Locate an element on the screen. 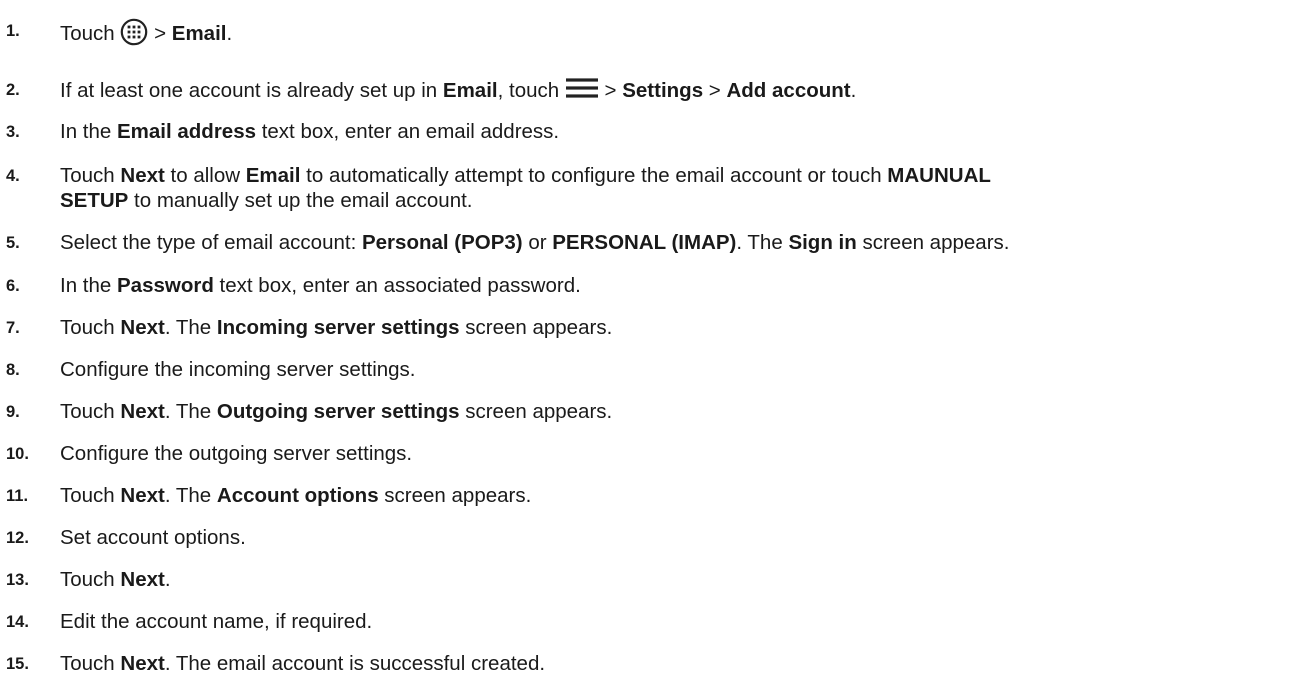 The image size is (1306, 683). step-text: Edit the account name, if required. is located at coordinates (216, 621).